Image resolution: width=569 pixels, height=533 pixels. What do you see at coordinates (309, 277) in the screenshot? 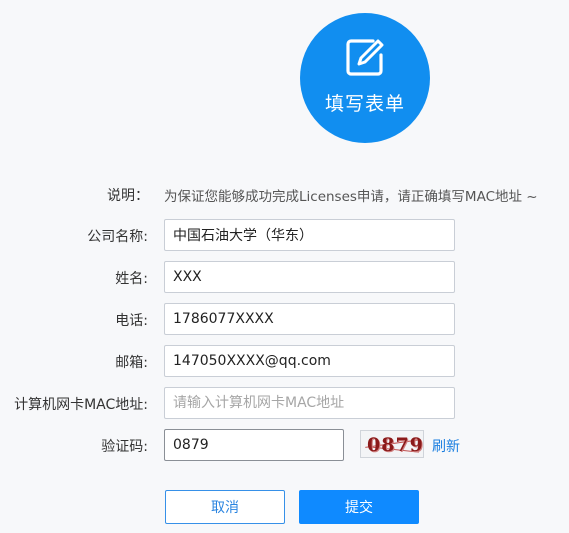
I see `name-input` at bounding box center [309, 277].